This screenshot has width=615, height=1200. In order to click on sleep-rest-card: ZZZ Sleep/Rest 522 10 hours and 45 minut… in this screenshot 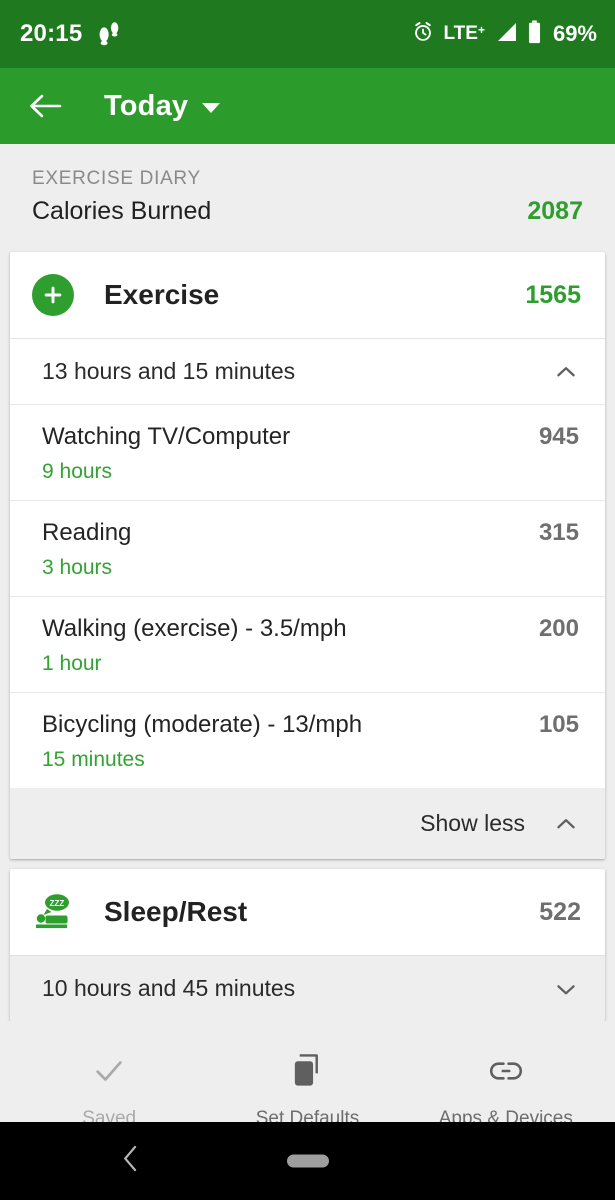, I will do `click(307, 945)`.